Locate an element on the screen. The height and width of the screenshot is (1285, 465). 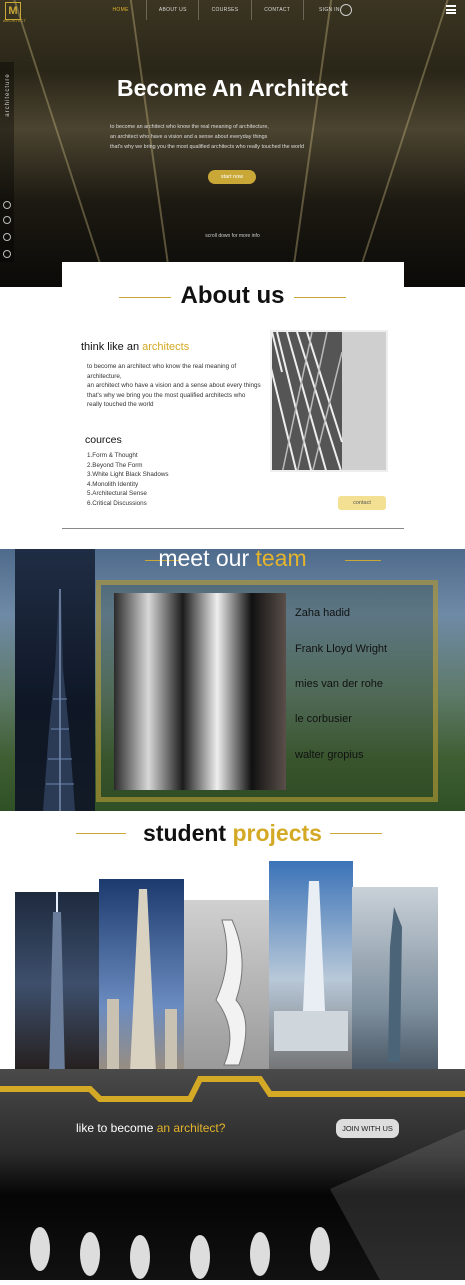
skyscraper-image is located at coordinates (55, 680).